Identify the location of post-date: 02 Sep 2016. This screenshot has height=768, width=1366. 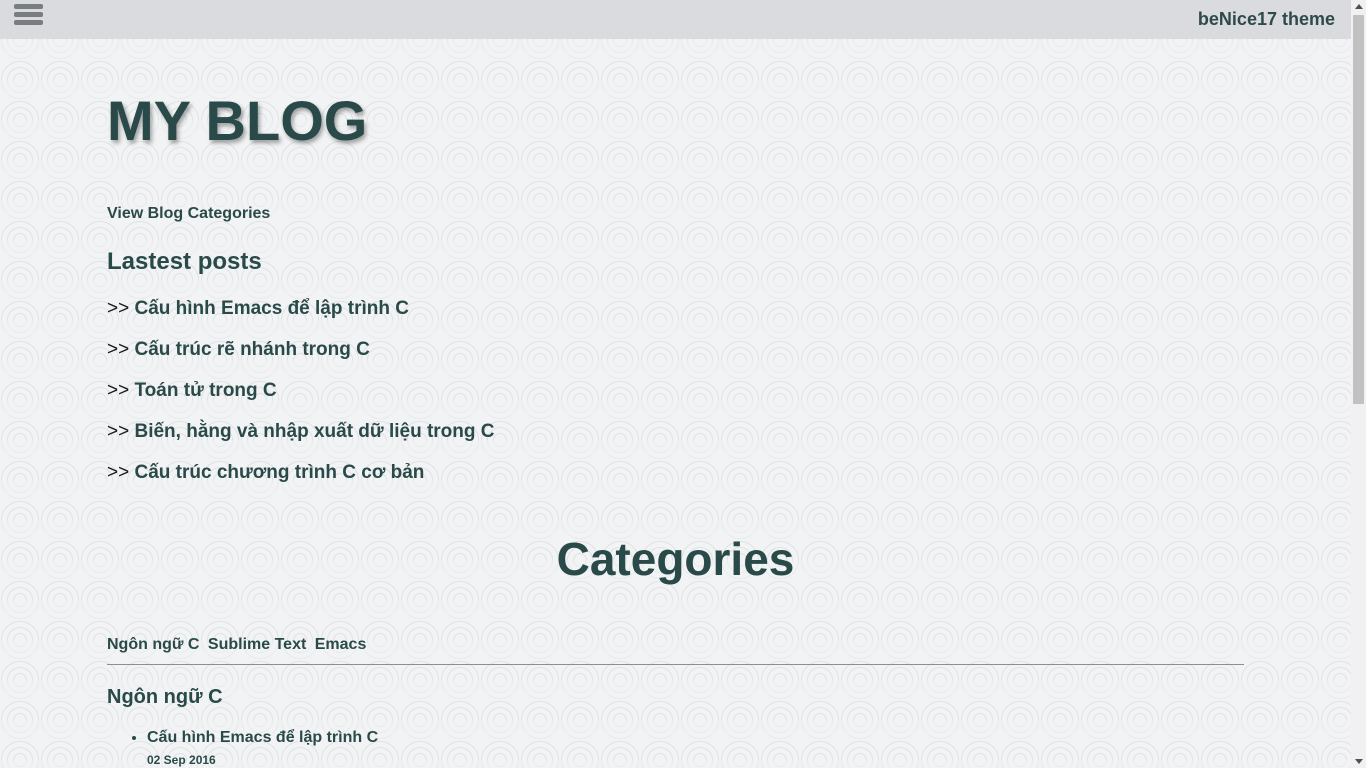
(181, 760).